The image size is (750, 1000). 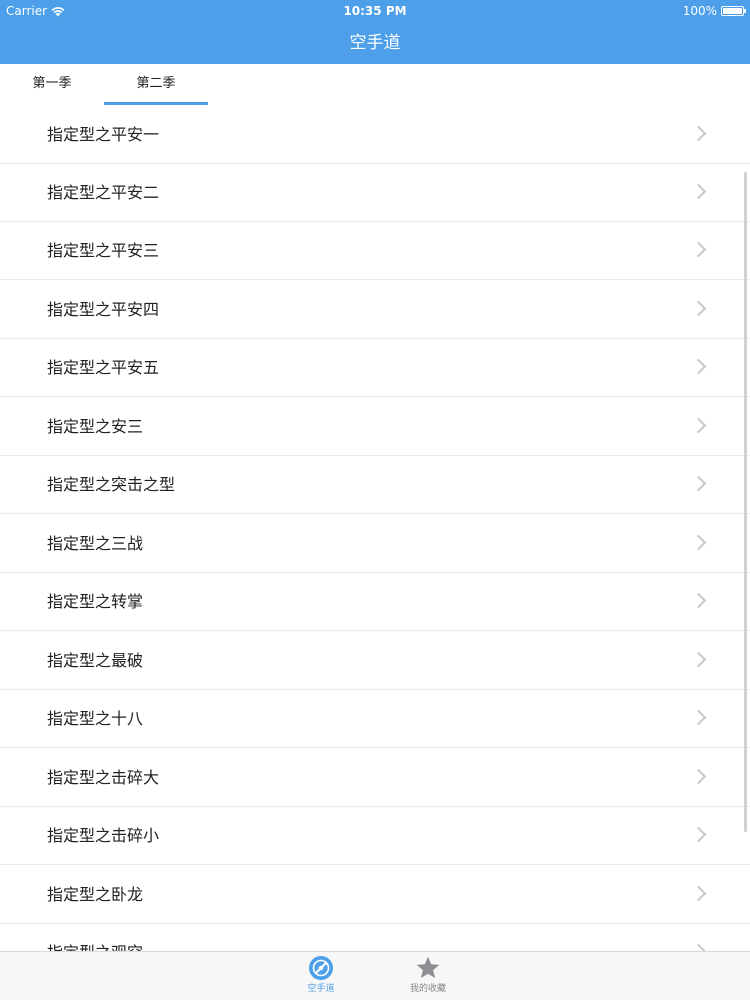 What do you see at coordinates (375, 661) in the screenshot?
I see `list-item: 指定型之最破` at bounding box center [375, 661].